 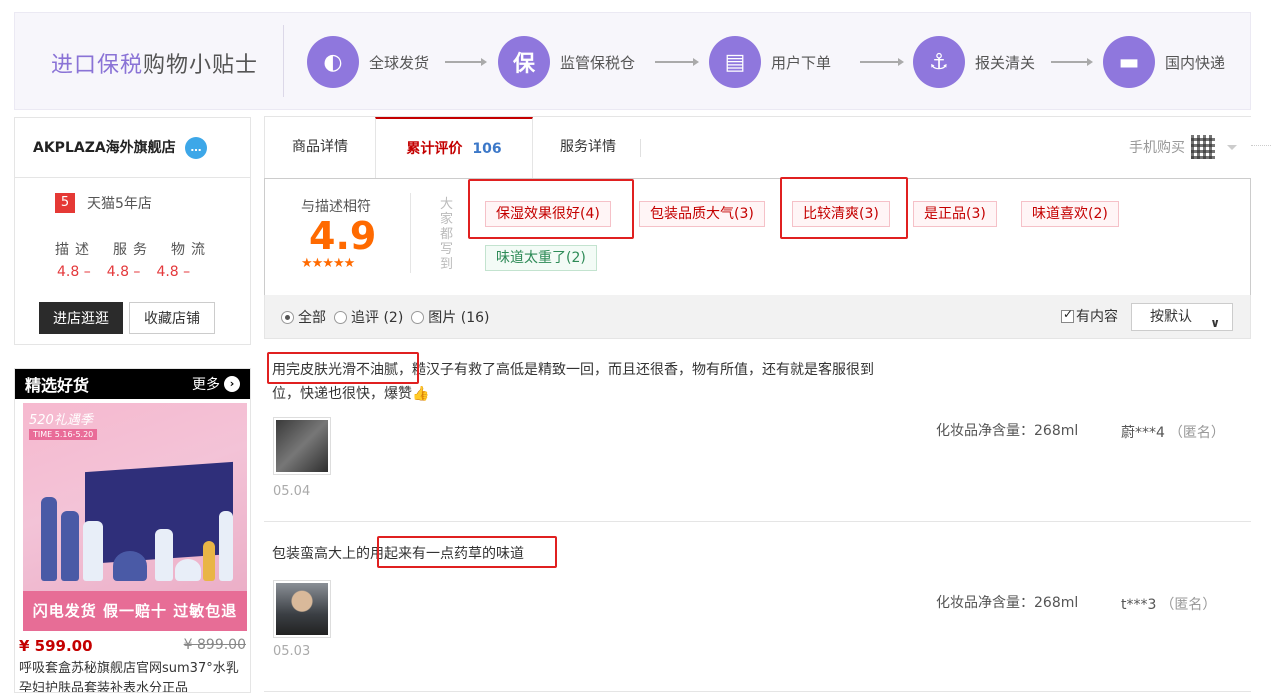 I want to click on qr-code-icon, so click(x=1203, y=147).